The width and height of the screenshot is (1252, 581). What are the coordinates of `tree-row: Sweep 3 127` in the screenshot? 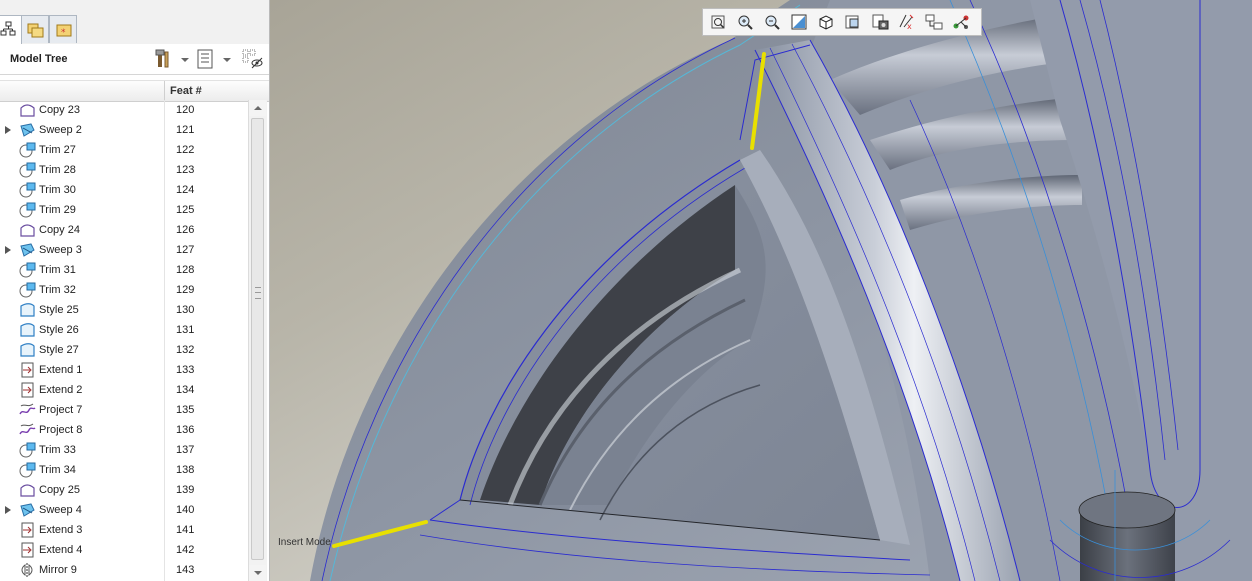 It's located at (124, 250).